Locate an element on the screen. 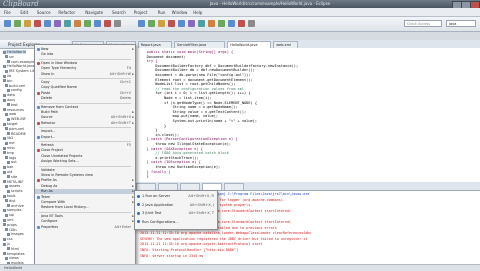 This screenshot has width=480, height=271. context-menu-item: Properties Alt+Enter is located at coordinates (85, 227).